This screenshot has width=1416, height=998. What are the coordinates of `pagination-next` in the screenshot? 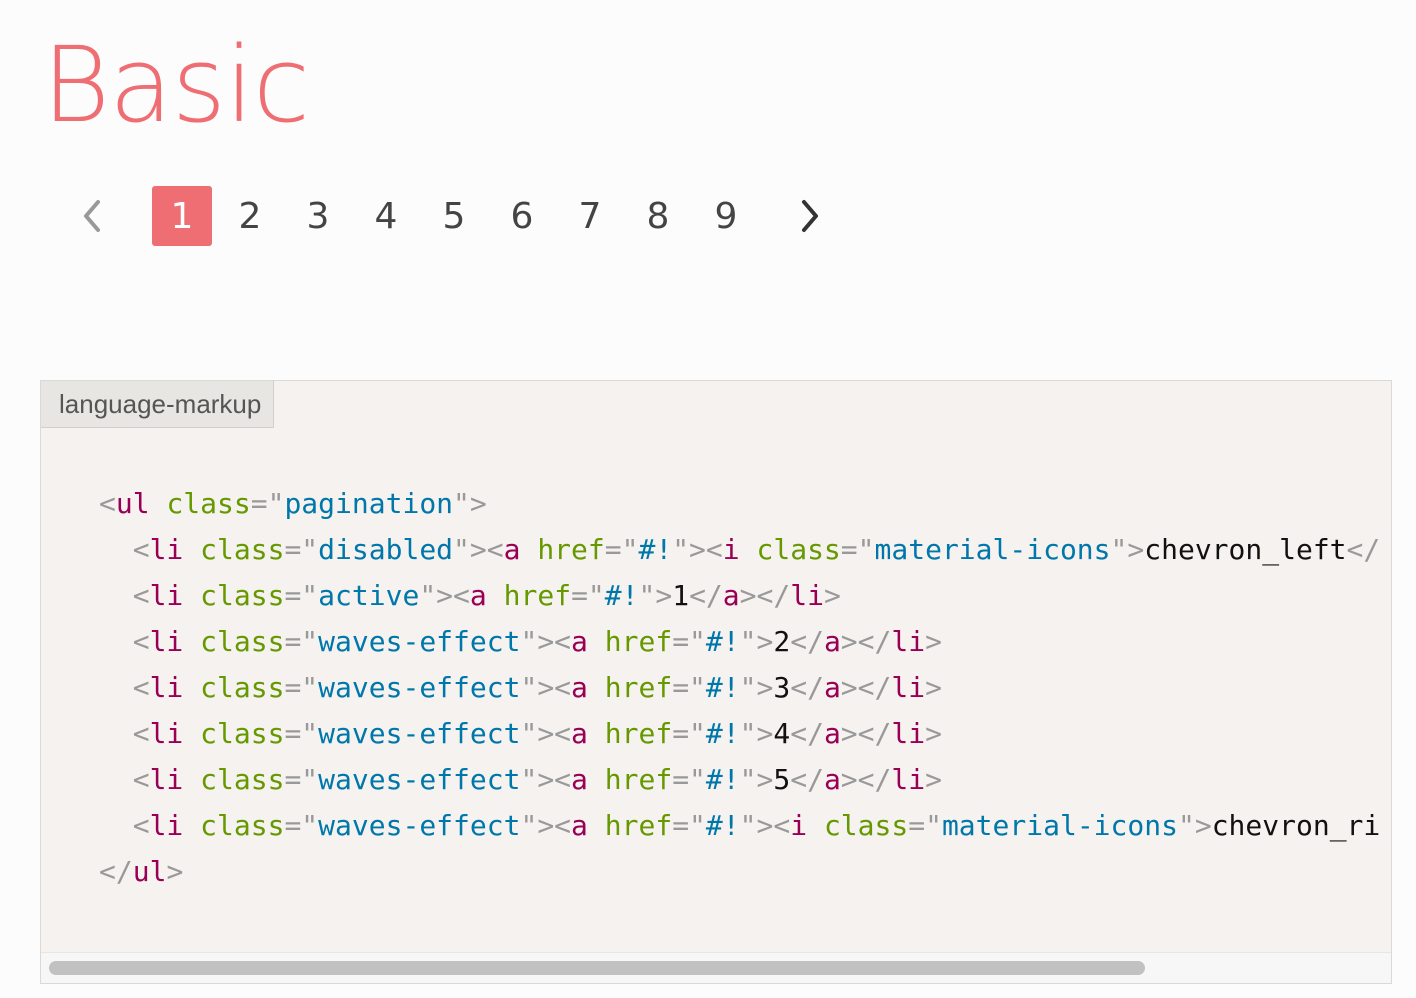 It's located at (810, 216).